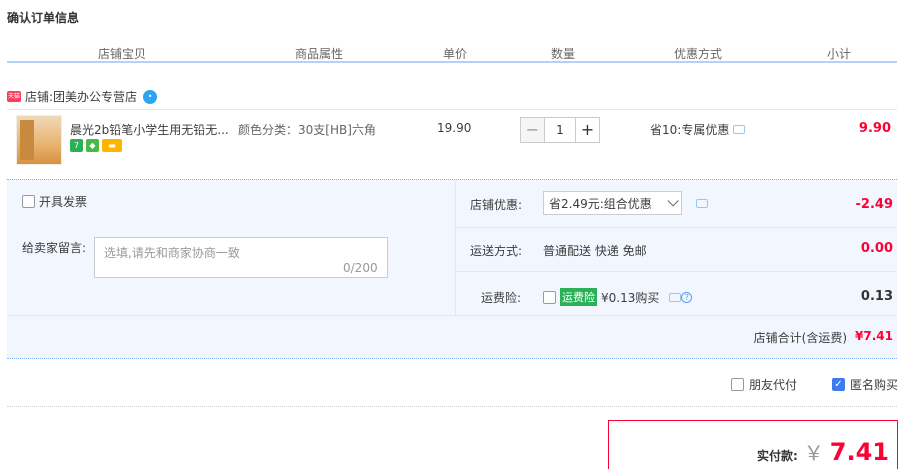  What do you see at coordinates (452, 62) in the screenshot?
I see `header-divider` at bounding box center [452, 62].